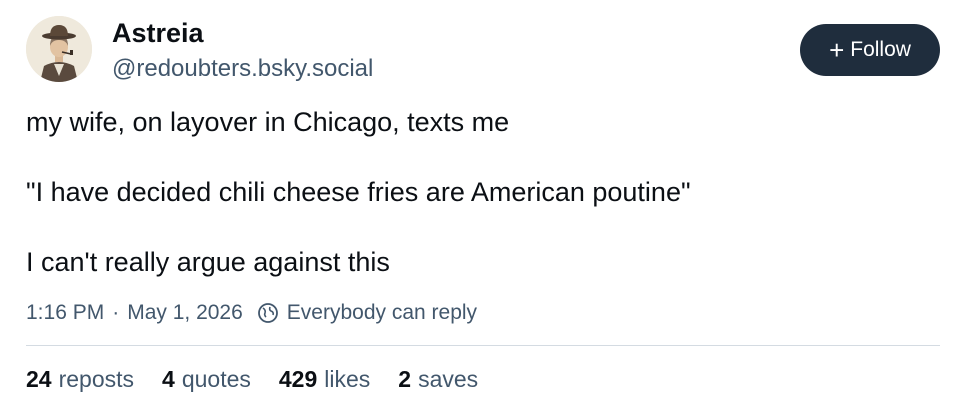 The height and width of the screenshot is (403, 960). What do you see at coordinates (216, 378) in the screenshot?
I see `quotes-label: quotes` at bounding box center [216, 378].